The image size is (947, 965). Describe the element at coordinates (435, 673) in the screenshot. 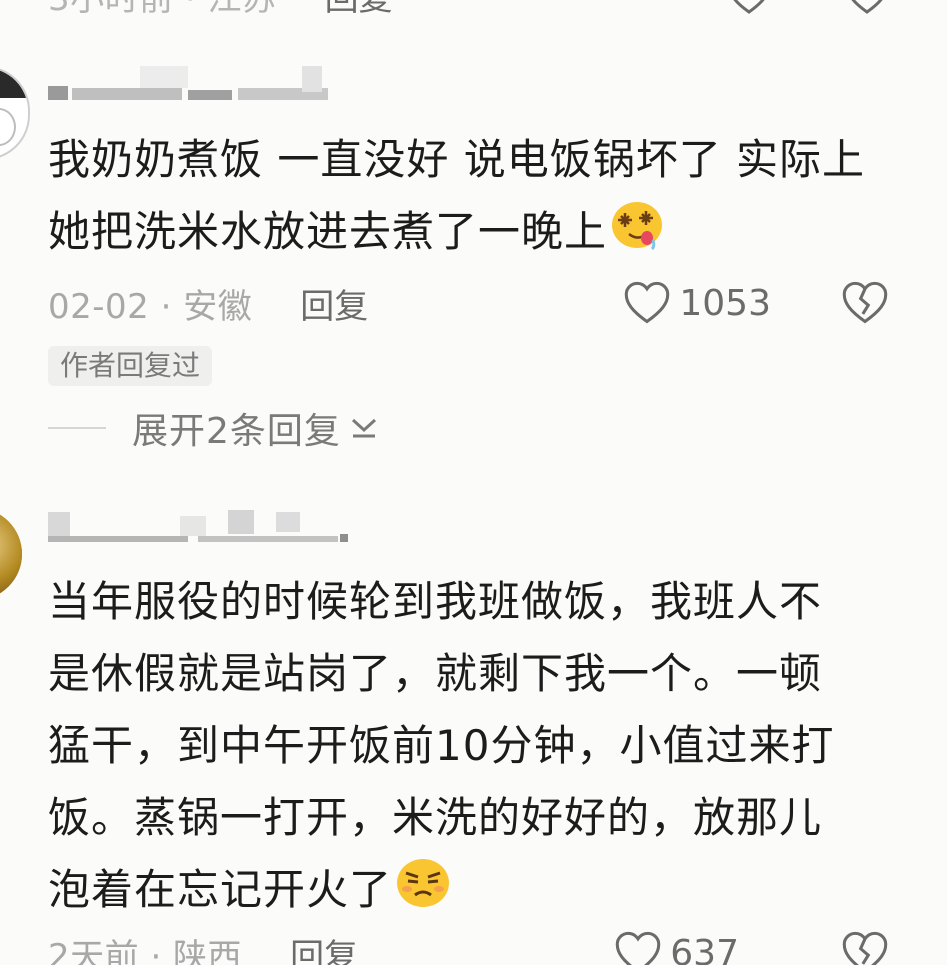

I see `comment-line: 是休假就是站岗了，就剩下我一个。一顿` at that location.